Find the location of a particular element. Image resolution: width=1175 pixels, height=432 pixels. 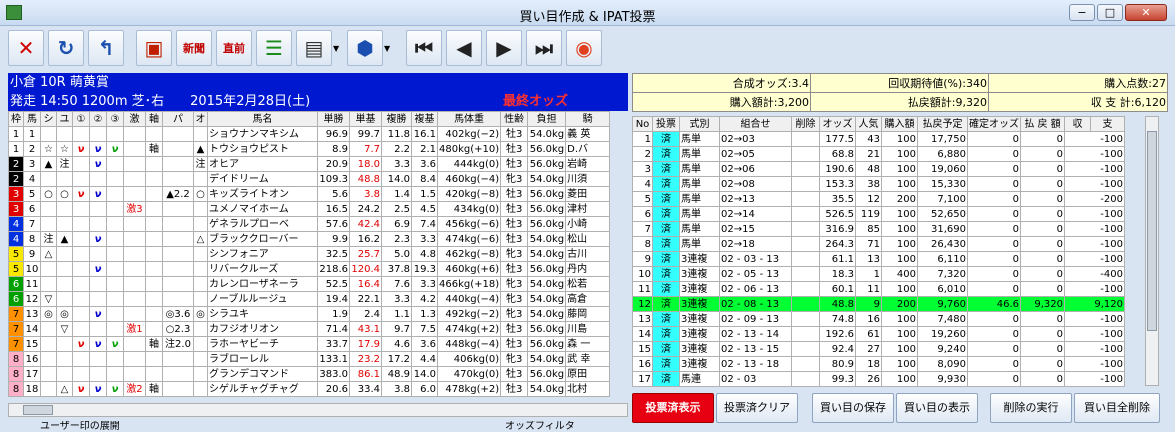

show-bets-button: 買い目の表示 is located at coordinates (937, 408).